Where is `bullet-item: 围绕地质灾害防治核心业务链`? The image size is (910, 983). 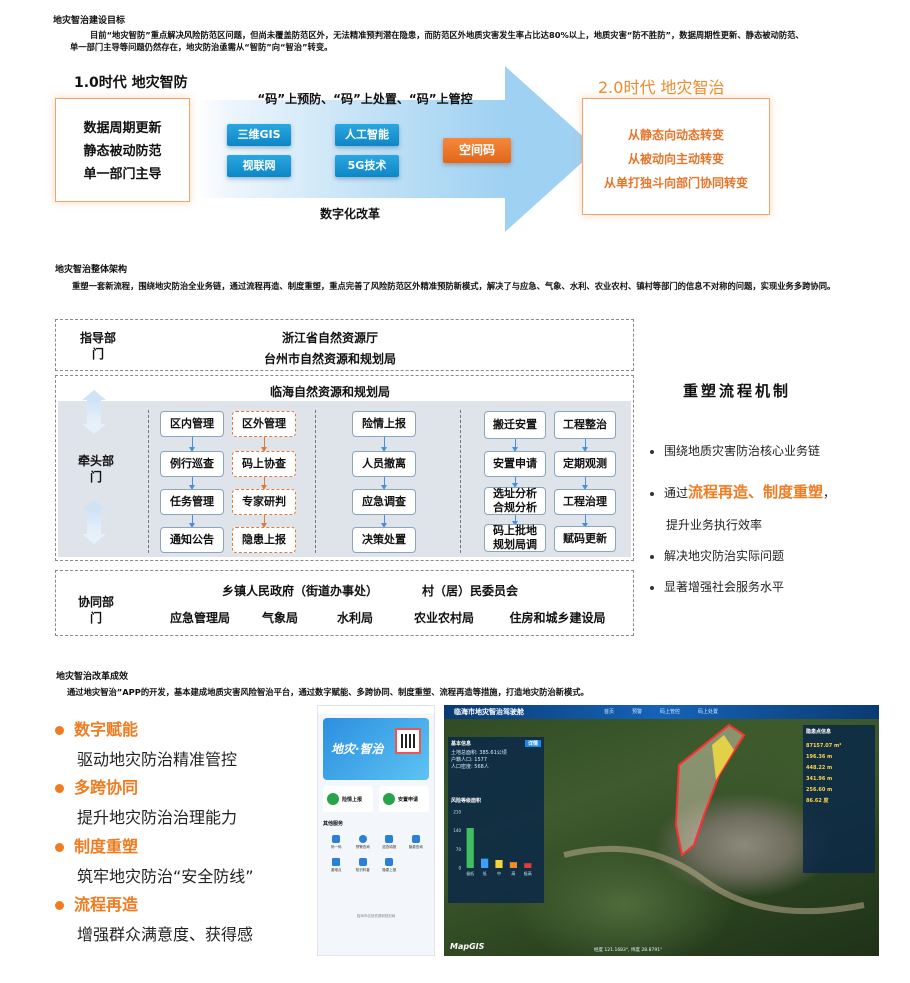
bullet-item: 围绕地质灾害防治核心业务链 is located at coordinates (735, 450).